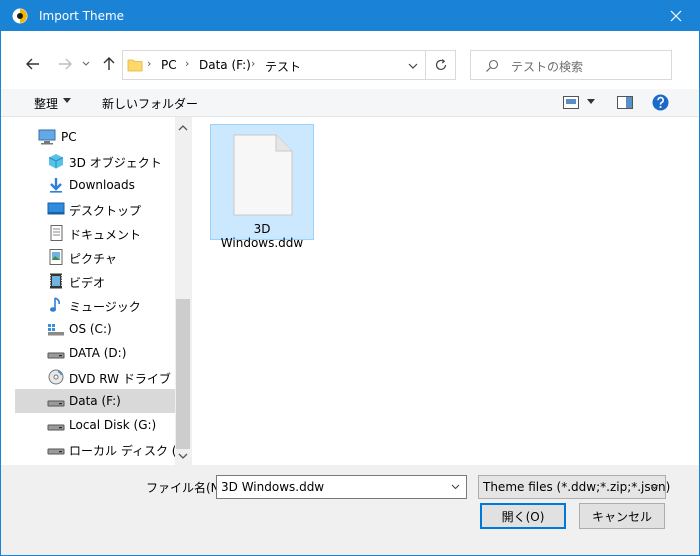  What do you see at coordinates (183, 128) in the screenshot?
I see `scroll-up-icon` at bounding box center [183, 128].